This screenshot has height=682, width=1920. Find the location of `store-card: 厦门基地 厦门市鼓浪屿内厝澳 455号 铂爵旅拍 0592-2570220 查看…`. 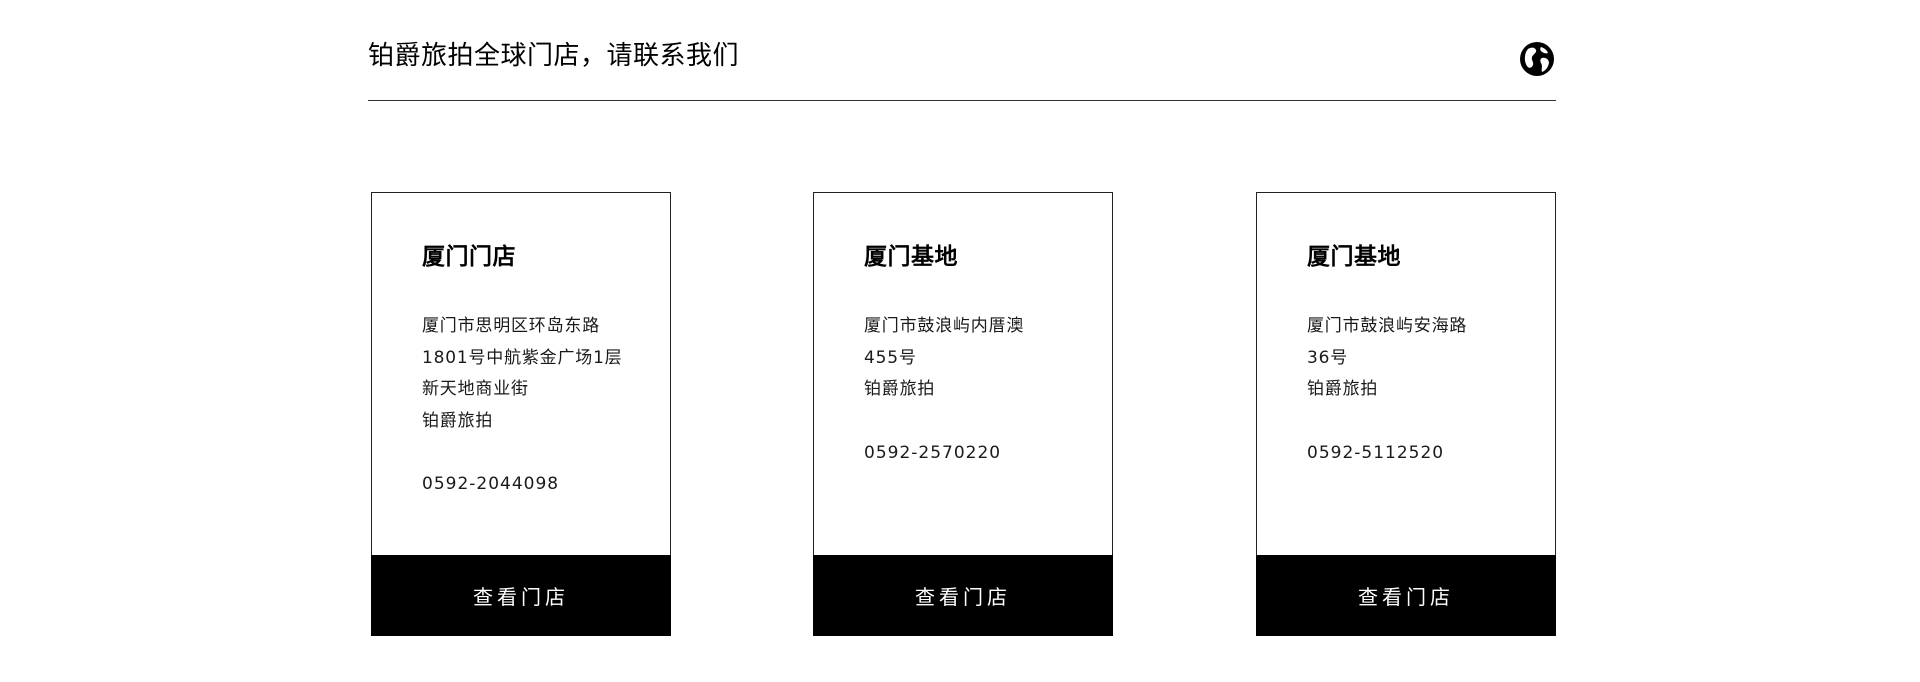

store-card: 厦门基地 厦门市鼓浪屿内厝澳 455号 铂爵旅拍 0592-2570220 查看… is located at coordinates (963, 414).